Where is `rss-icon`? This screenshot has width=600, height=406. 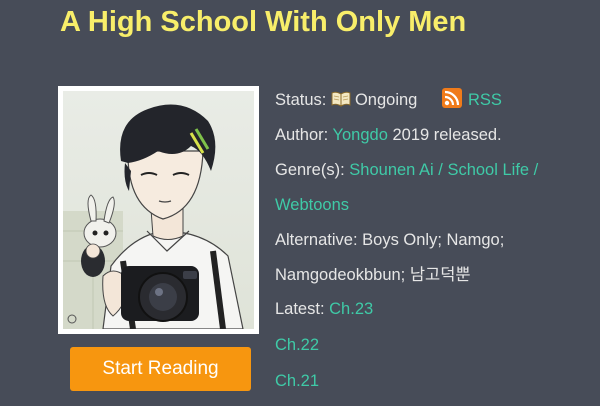 rss-icon is located at coordinates (451, 102).